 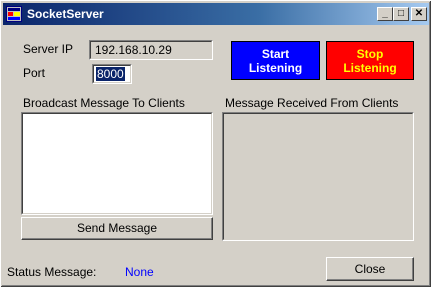 I want to click on close-button: Close, so click(x=370, y=269).